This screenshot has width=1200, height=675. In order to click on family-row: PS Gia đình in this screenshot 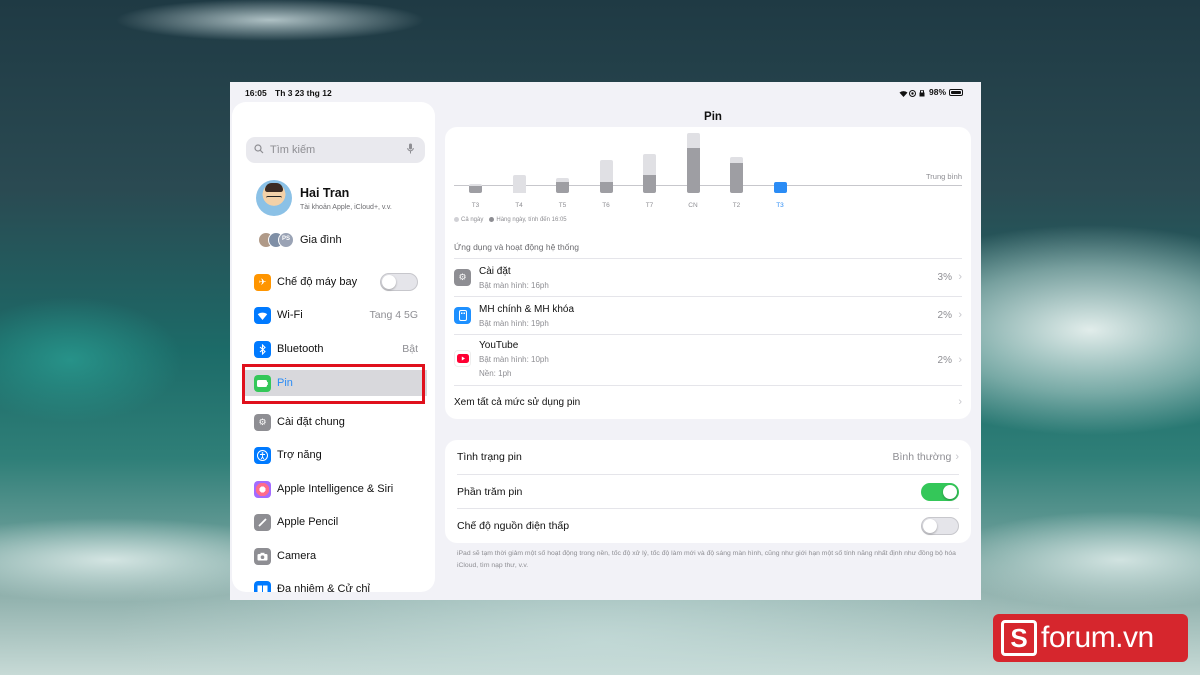, I will do `click(300, 240)`.